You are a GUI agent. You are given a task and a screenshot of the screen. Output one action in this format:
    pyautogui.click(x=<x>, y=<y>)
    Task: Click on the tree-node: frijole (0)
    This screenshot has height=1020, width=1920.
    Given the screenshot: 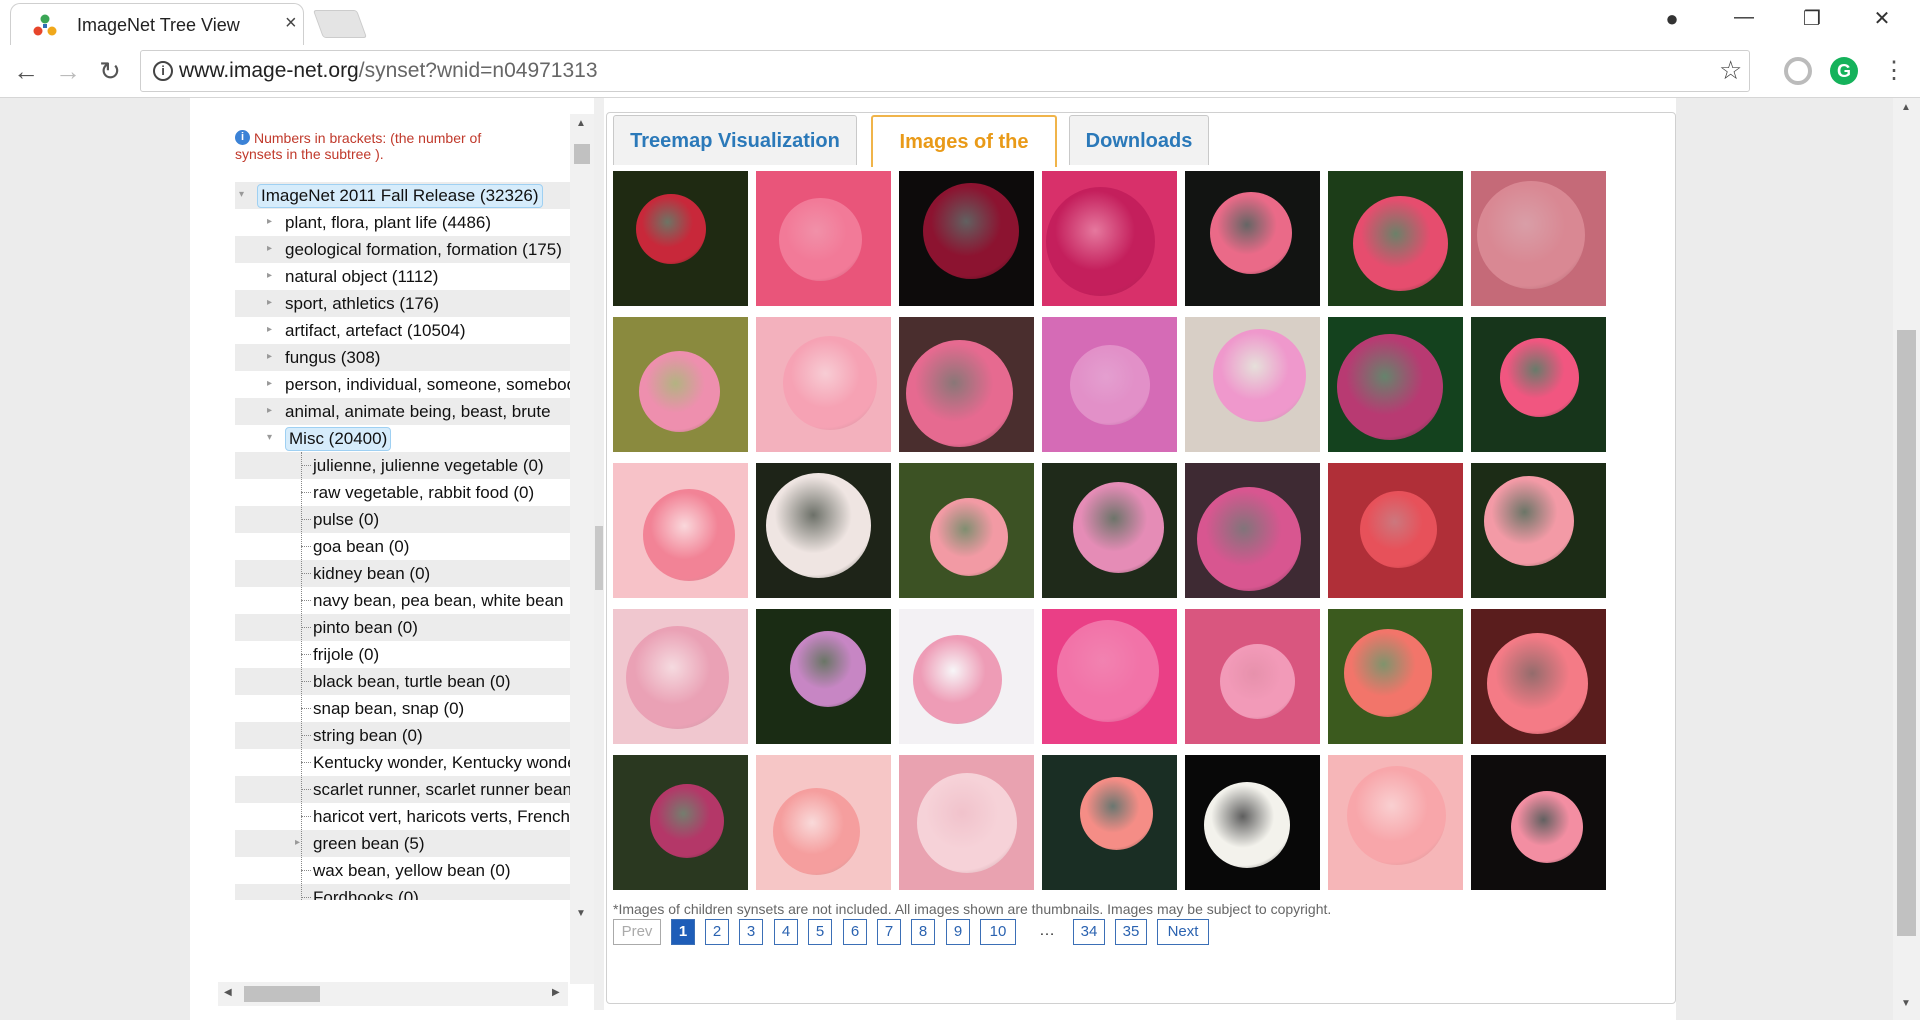 What is the action you would take?
    pyautogui.click(x=402, y=654)
    